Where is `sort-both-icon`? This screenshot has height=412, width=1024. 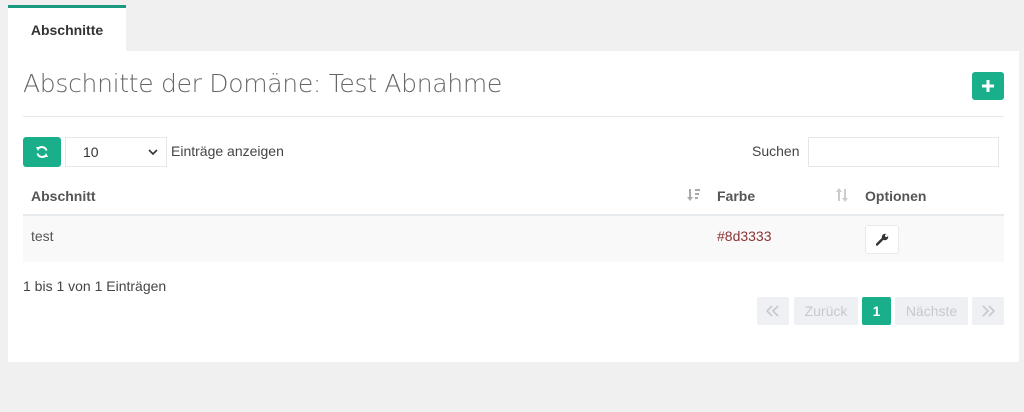
sort-both-icon is located at coordinates (842, 195).